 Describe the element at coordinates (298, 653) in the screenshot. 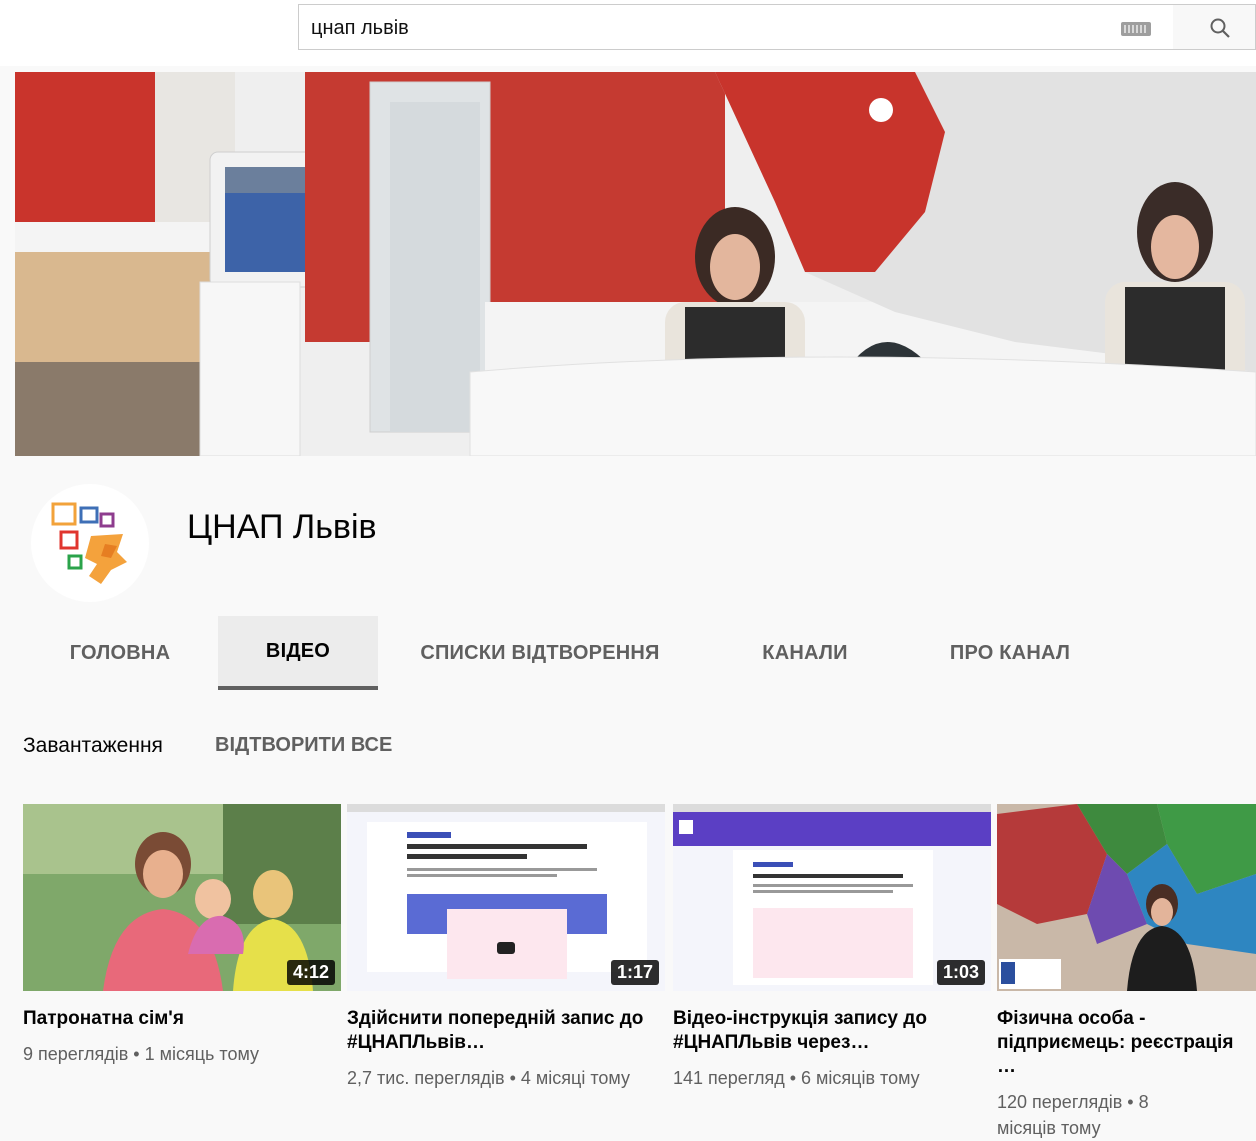

I see `tab-videos: ВІДЕО` at that location.